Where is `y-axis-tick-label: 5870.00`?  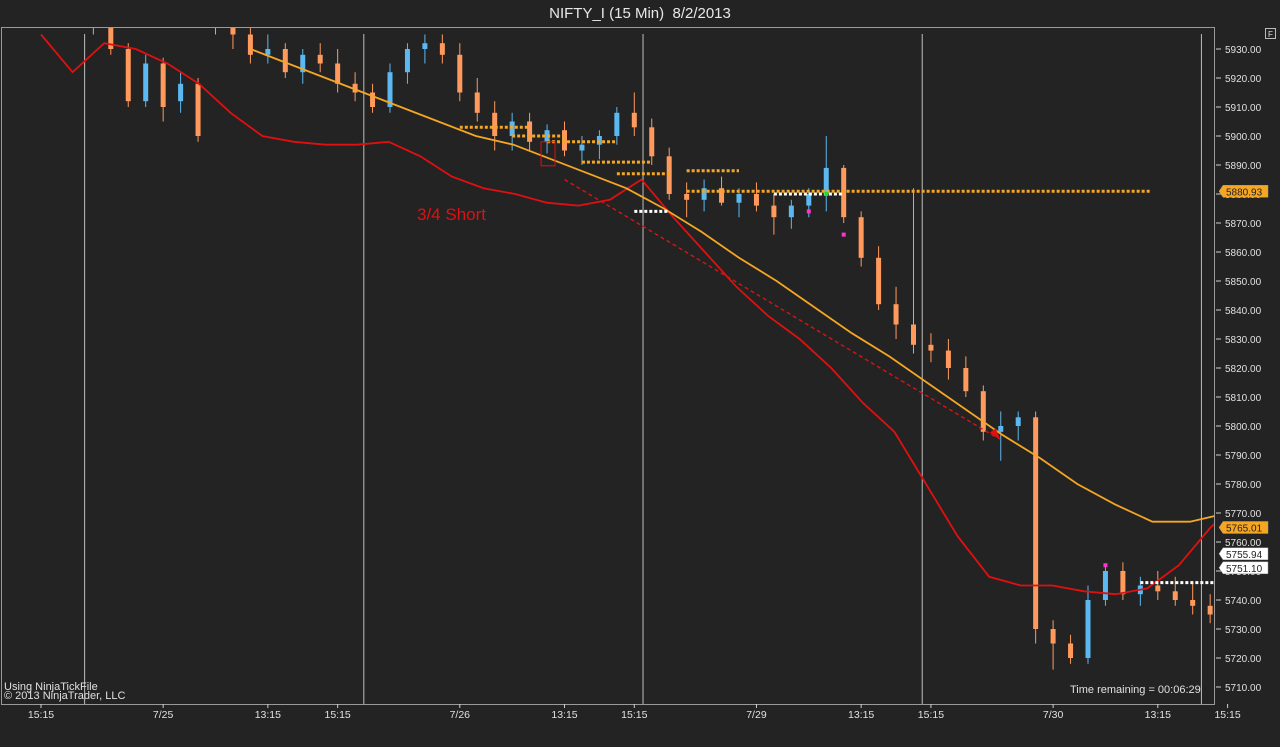
y-axis-tick-label: 5870.00 is located at coordinates (1243, 224).